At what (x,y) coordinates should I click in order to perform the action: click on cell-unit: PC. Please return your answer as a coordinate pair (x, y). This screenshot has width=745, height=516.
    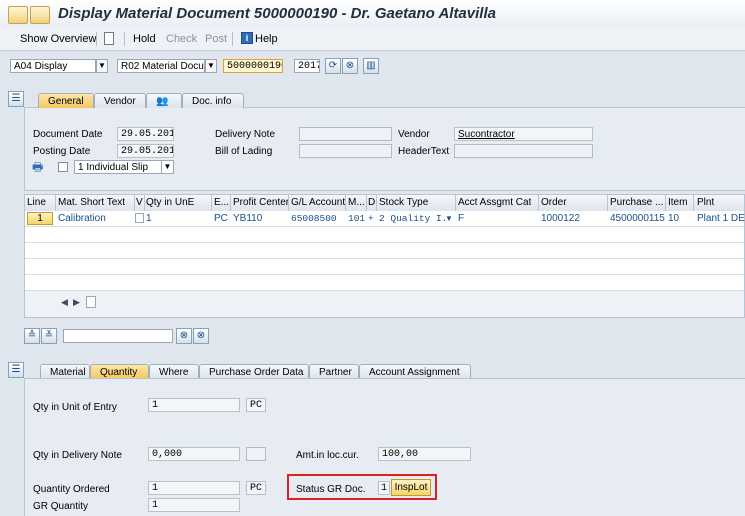
    Looking at the image, I should click on (221, 218).